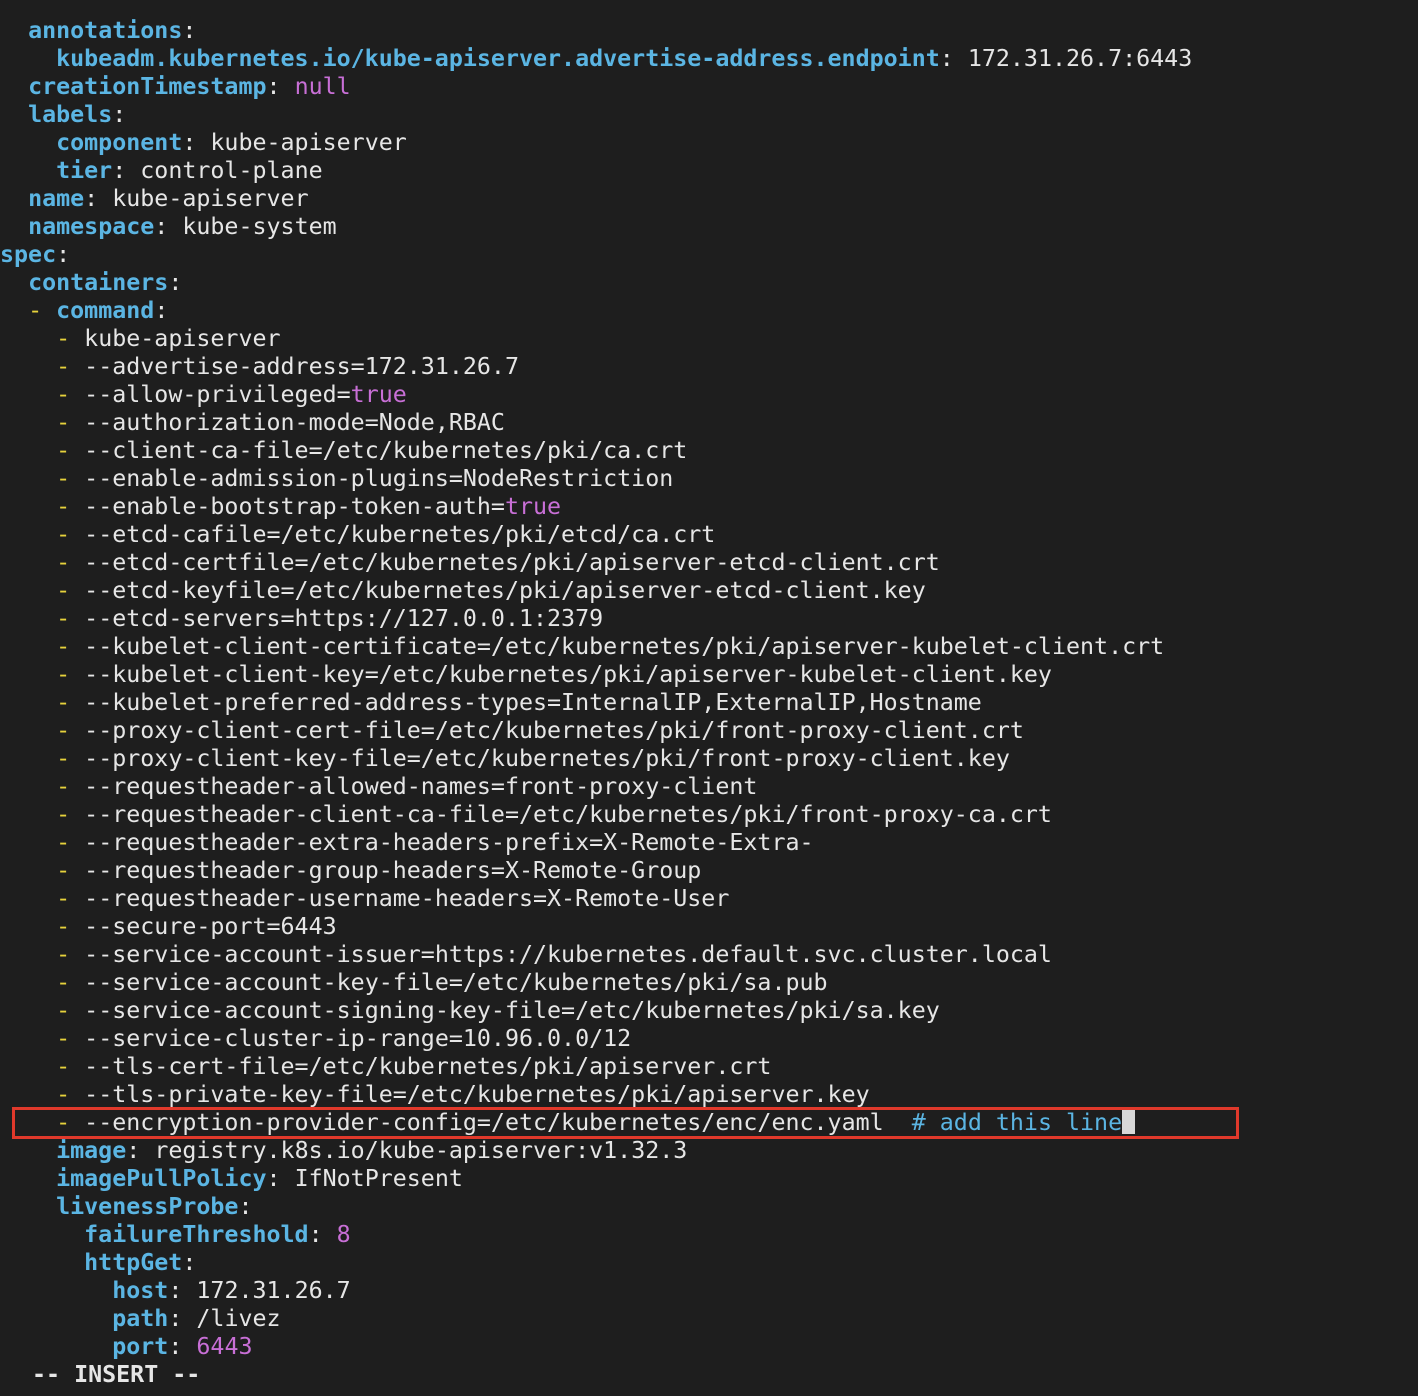  I want to click on editor-line: livenessProbe:, so click(709, 1207).